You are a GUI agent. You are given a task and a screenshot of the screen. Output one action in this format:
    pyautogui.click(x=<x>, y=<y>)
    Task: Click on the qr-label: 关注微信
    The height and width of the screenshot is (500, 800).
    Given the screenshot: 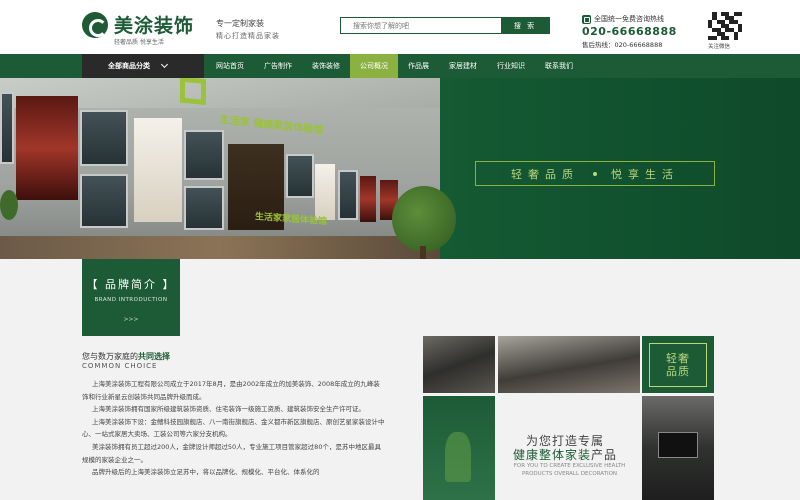 What is the action you would take?
    pyautogui.click(x=719, y=47)
    